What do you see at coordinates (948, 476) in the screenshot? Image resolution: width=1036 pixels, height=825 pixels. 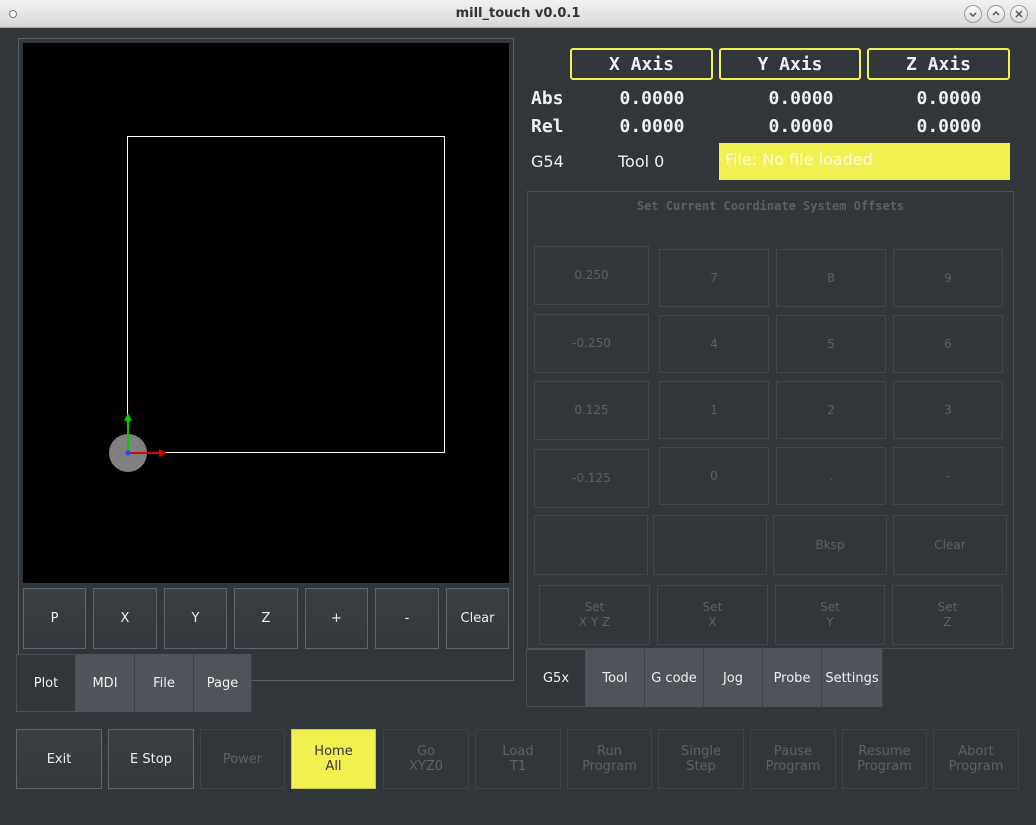 I see `key-minus: -` at bounding box center [948, 476].